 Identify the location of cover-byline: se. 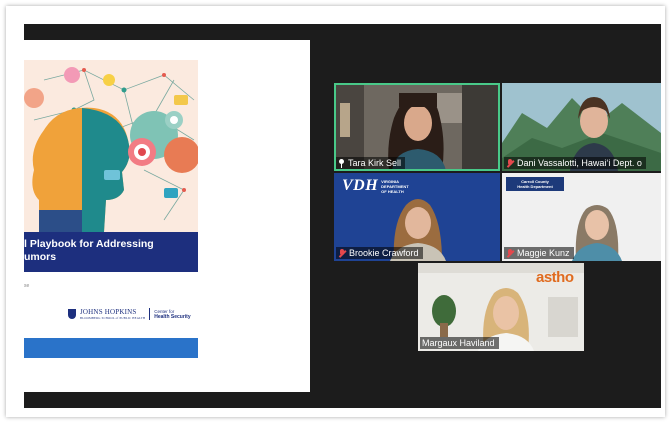
(27, 286).